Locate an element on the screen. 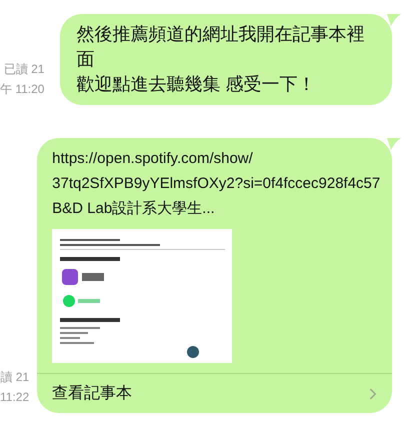  link-text: 37tq2SfXPB9yYElmsfOXy2?si=0f4fccec928f4c57 is located at coordinates (217, 183).